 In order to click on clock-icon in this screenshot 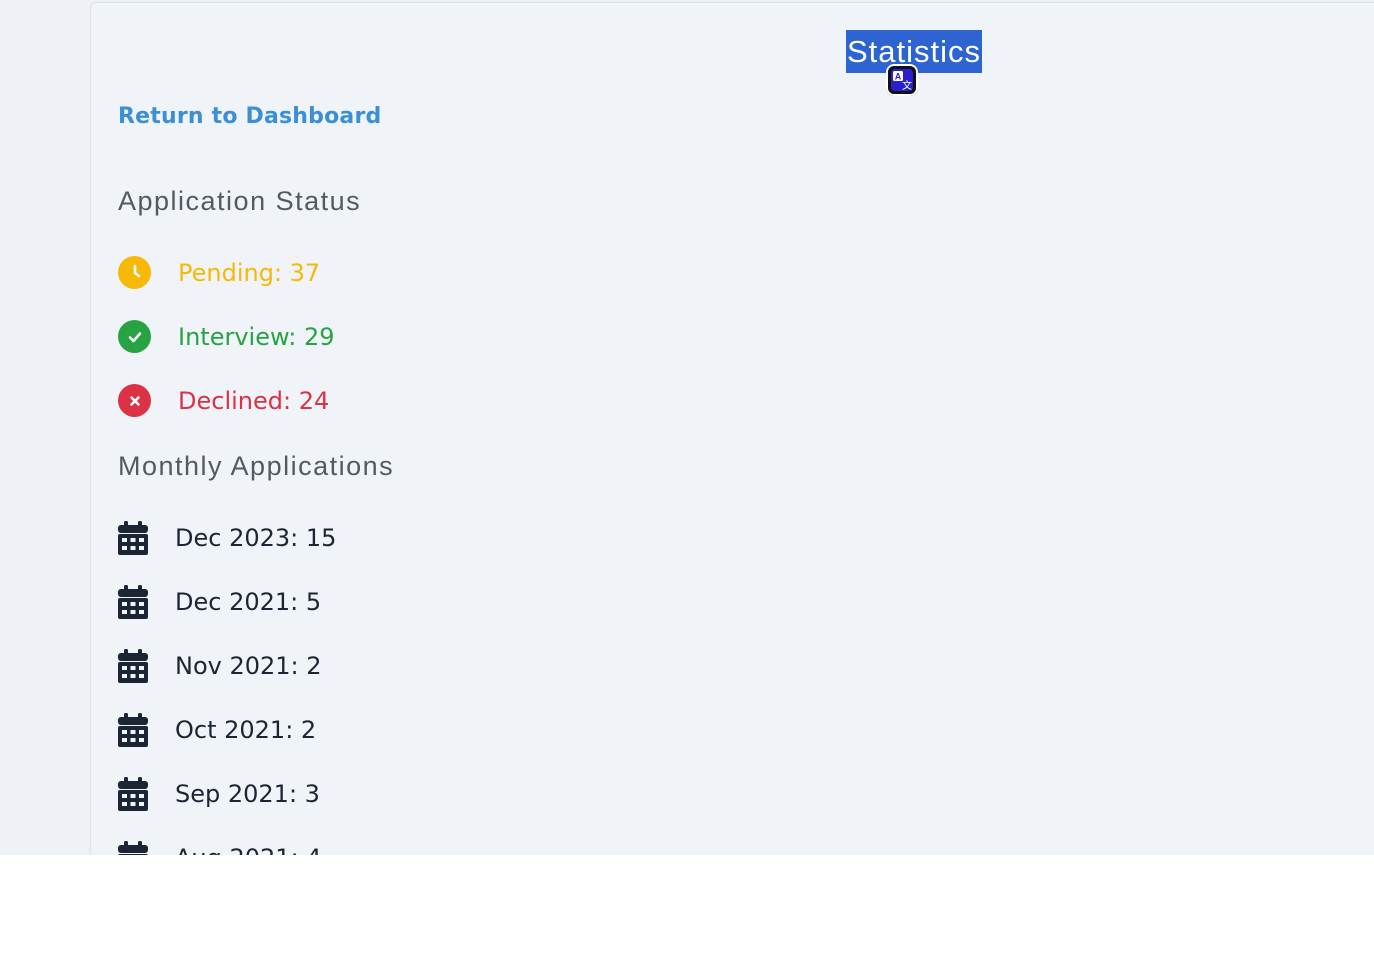, I will do `click(134, 272)`.